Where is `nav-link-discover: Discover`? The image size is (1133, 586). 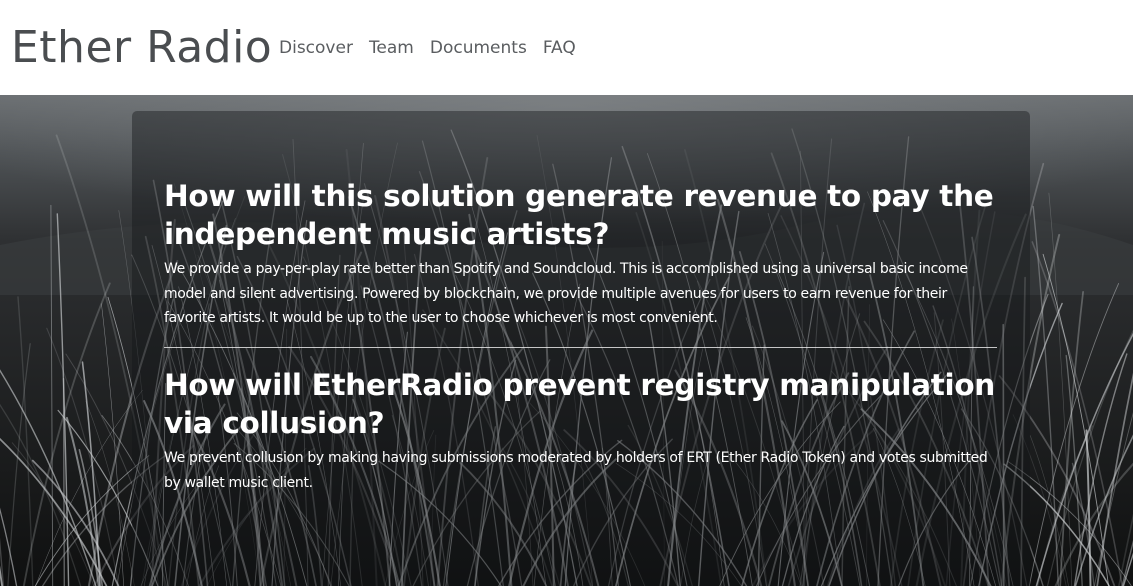
nav-link-discover: Discover is located at coordinates (316, 48).